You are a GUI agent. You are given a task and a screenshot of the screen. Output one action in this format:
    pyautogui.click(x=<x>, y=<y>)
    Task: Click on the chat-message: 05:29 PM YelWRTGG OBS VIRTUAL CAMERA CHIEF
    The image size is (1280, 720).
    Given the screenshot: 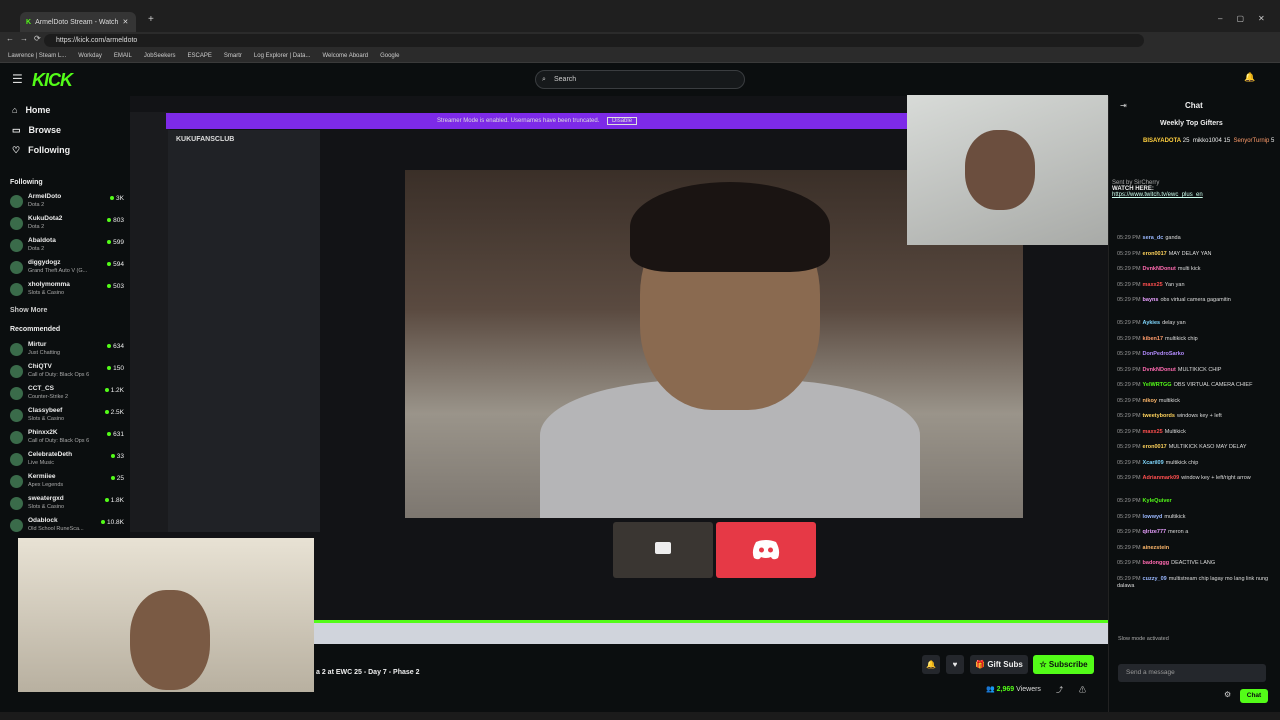 What is the action you would take?
    pyautogui.click(x=1196, y=386)
    